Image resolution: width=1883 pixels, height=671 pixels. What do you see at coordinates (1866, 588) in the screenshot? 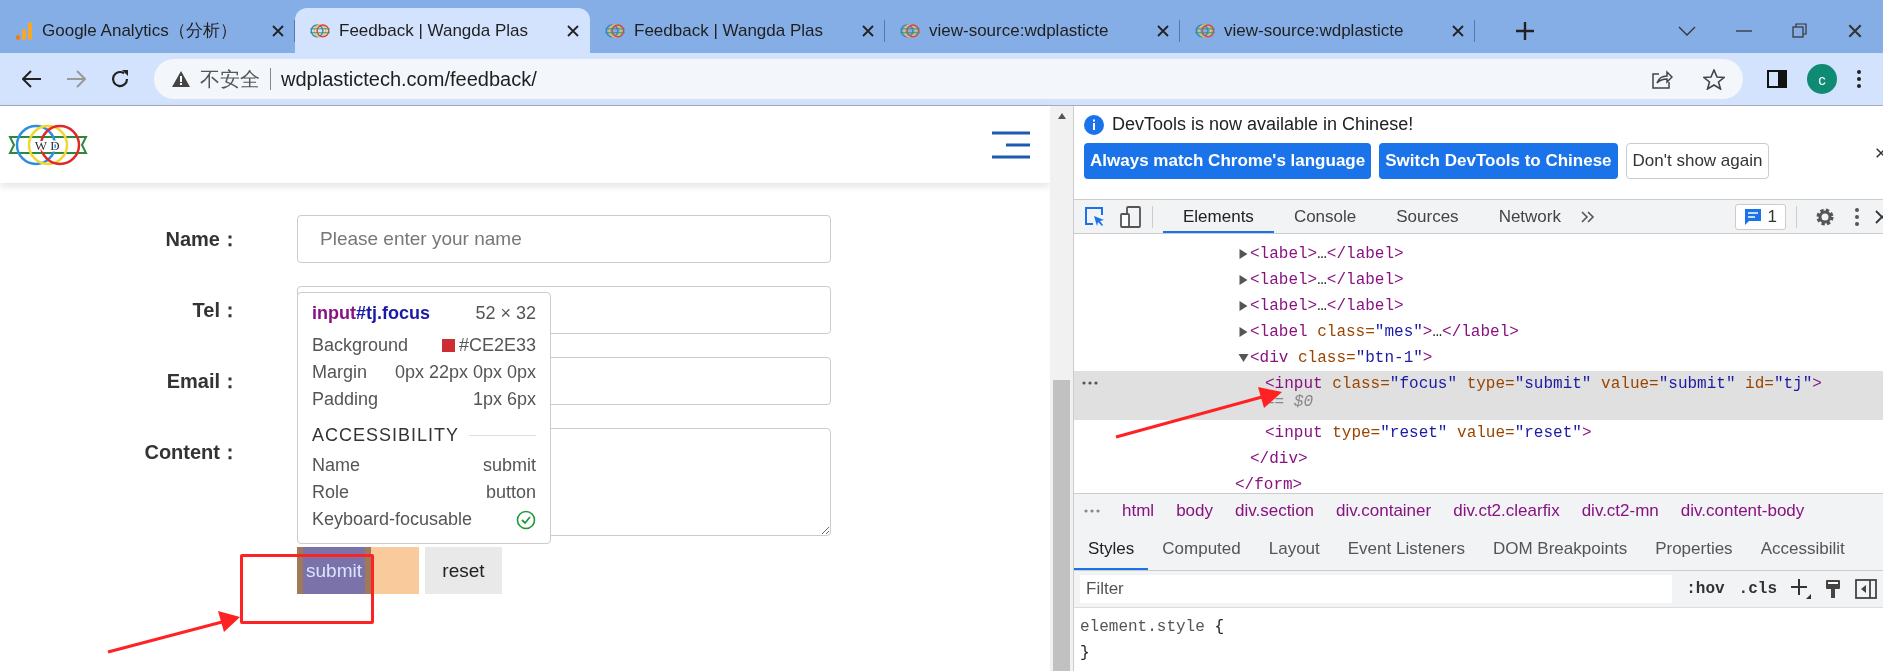
I see `sidebar-toggle-icon` at bounding box center [1866, 588].